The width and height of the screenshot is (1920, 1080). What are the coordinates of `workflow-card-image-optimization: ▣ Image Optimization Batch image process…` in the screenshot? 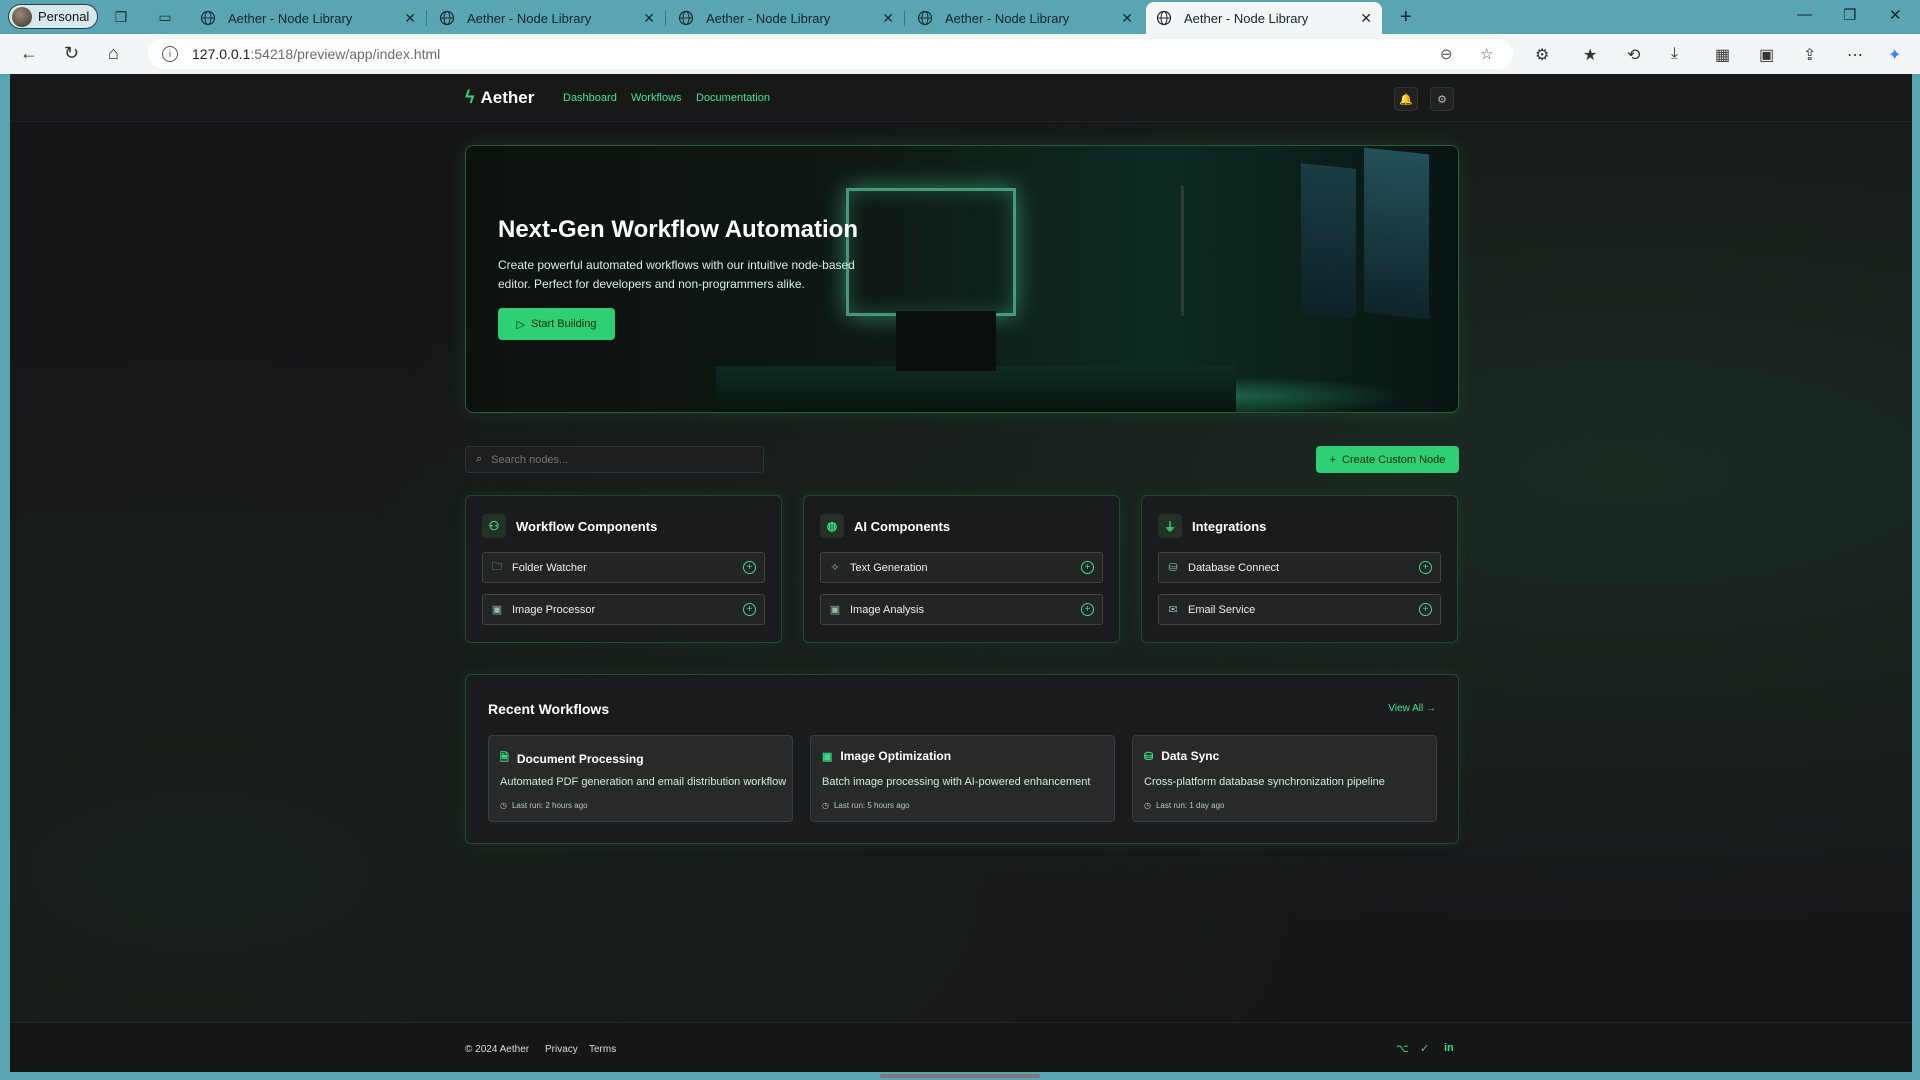 It's located at (962, 778).